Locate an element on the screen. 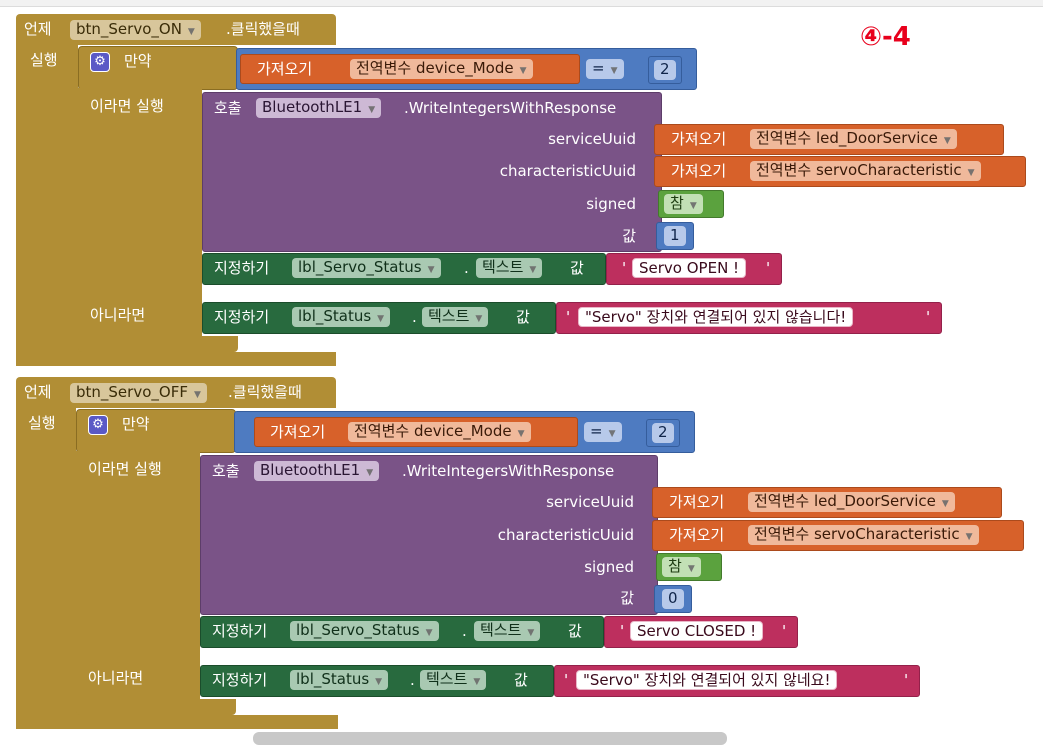  call-label: 호출 is located at coordinates (226, 471).